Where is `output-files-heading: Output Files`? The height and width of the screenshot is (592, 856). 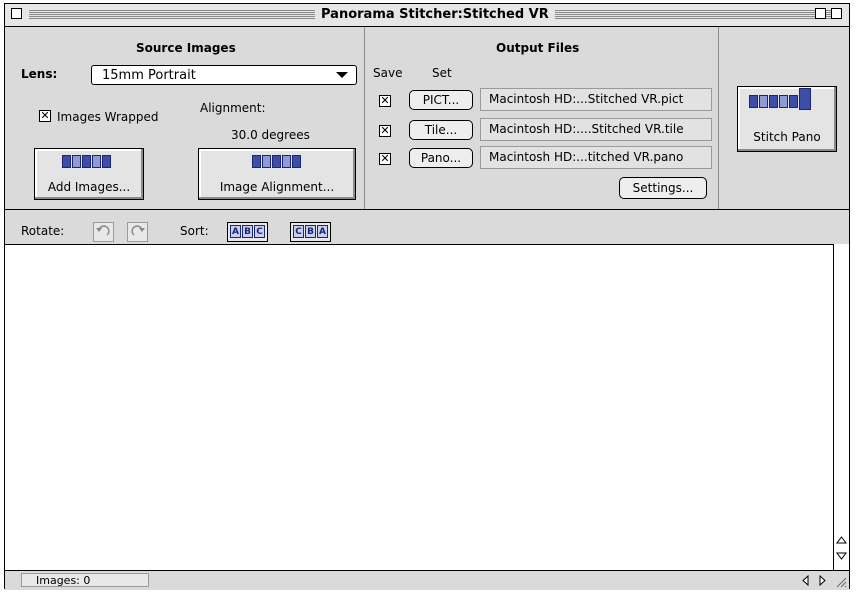 output-files-heading: Output Files is located at coordinates (538, 48).